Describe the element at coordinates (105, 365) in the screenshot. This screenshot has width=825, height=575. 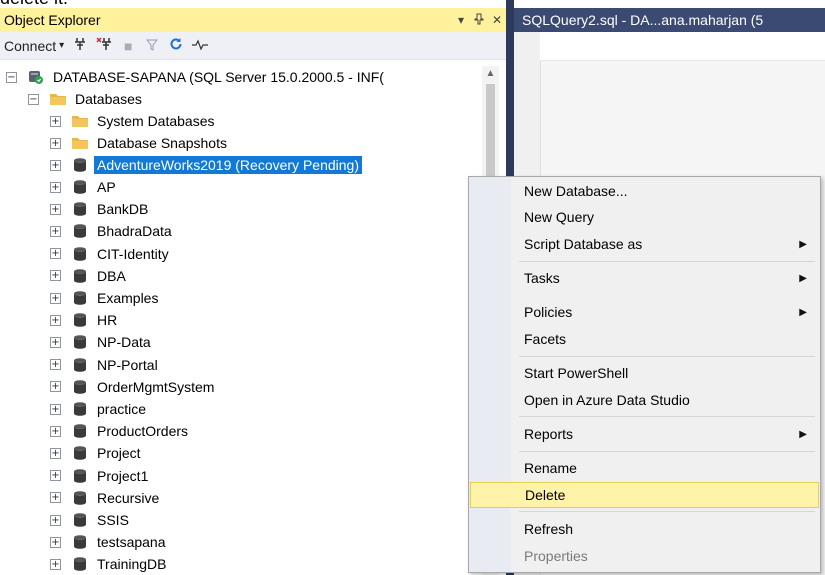
I see `tree-node-database: + NP-Portal` at that location.